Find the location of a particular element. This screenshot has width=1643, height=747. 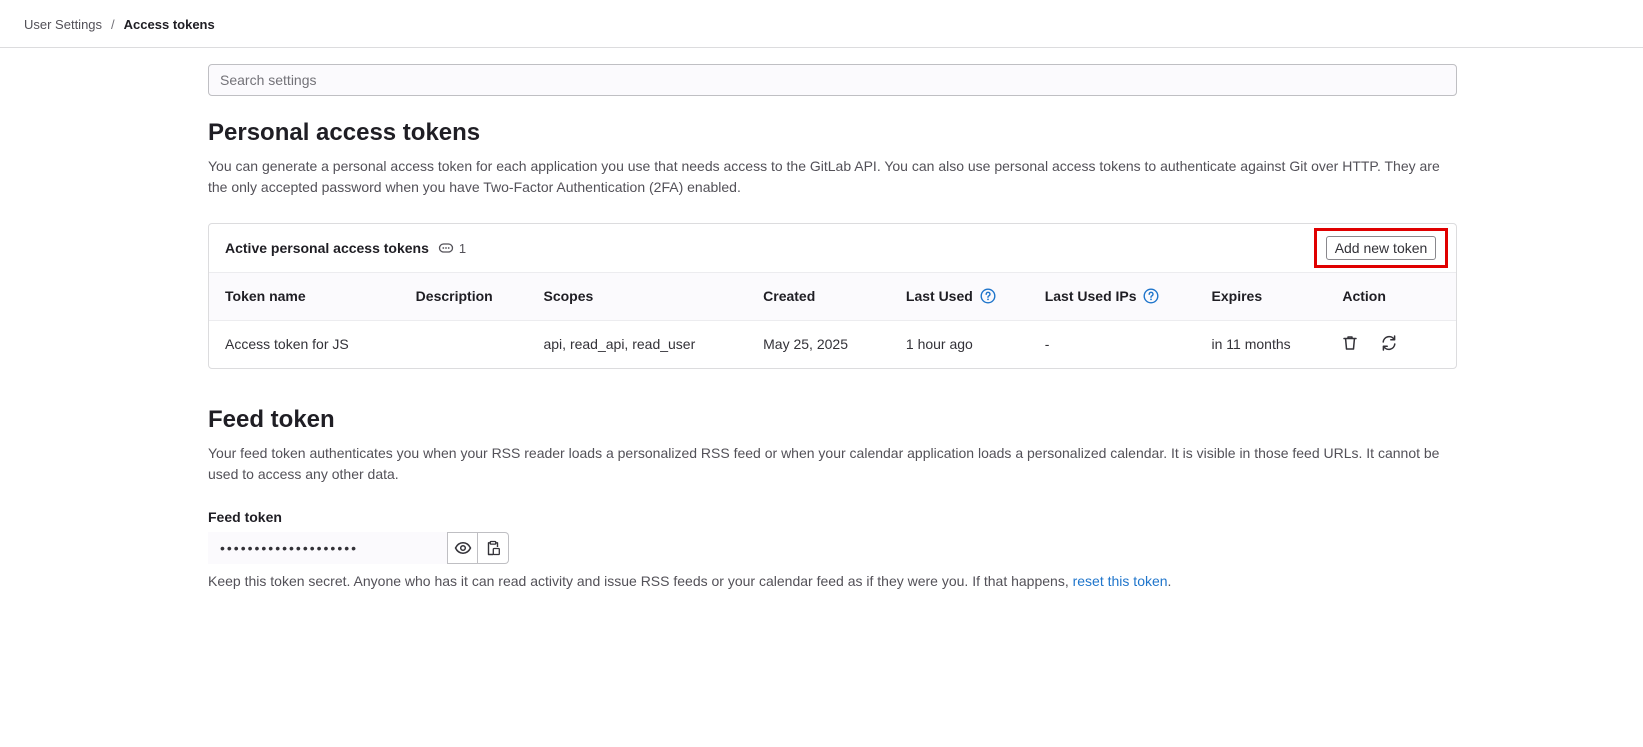

breadcrumb-user-settings: User Settings is located at coordinates (63, 24).